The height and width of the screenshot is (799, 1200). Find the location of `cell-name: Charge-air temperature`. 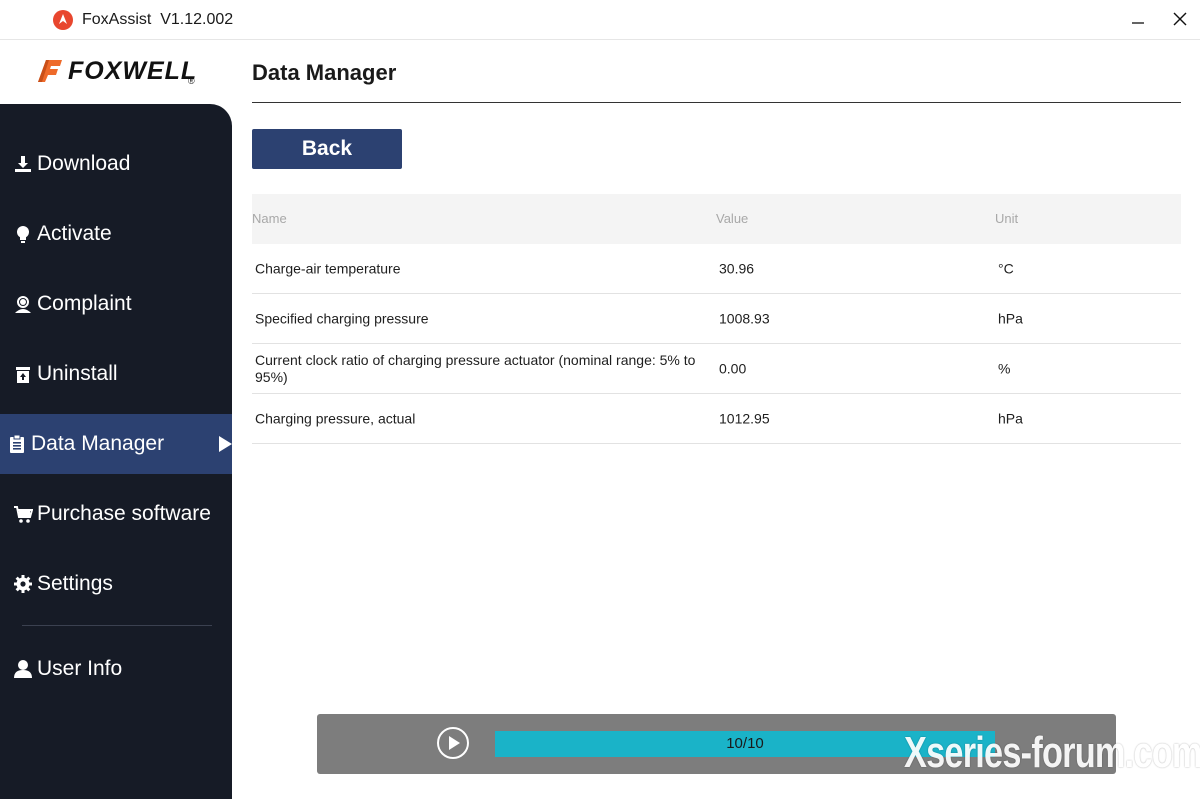

cell-name: Charge-air temperature is located at coordinates (328, 268).